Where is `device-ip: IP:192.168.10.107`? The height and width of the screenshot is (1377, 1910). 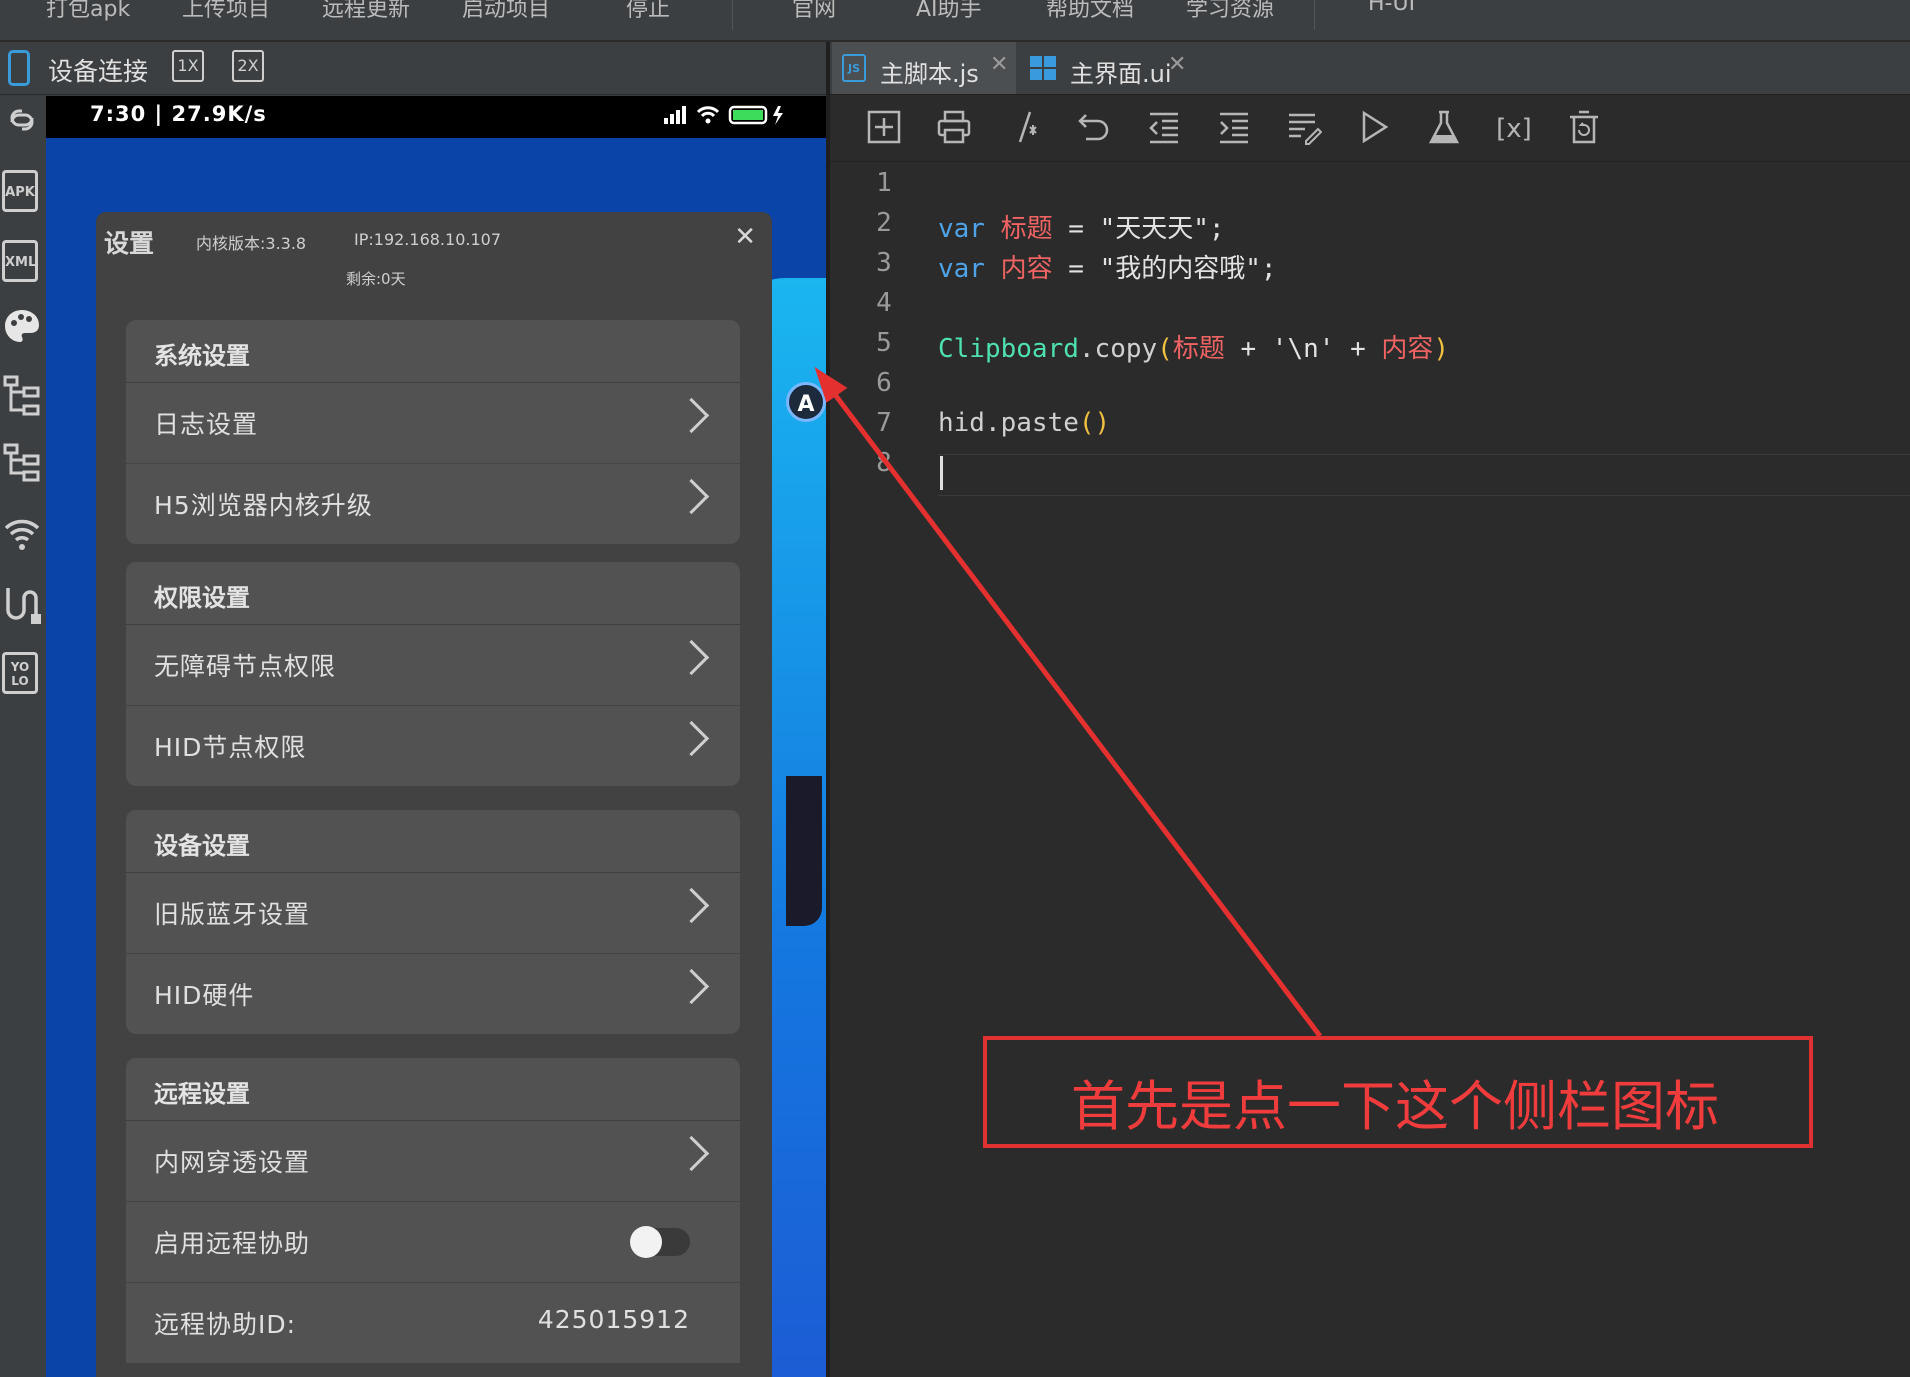 device-ip: IP:192.168.10.107 is located at coordinates (427, 239).